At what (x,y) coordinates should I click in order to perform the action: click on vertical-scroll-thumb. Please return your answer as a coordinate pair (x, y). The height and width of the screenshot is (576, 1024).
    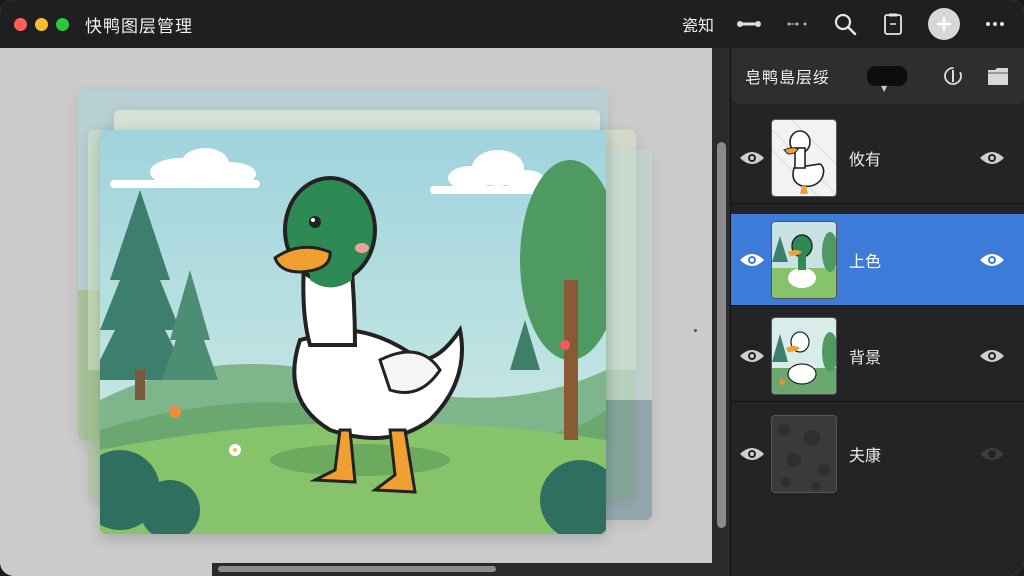
    Looking at the image, I should click on (721, 335).